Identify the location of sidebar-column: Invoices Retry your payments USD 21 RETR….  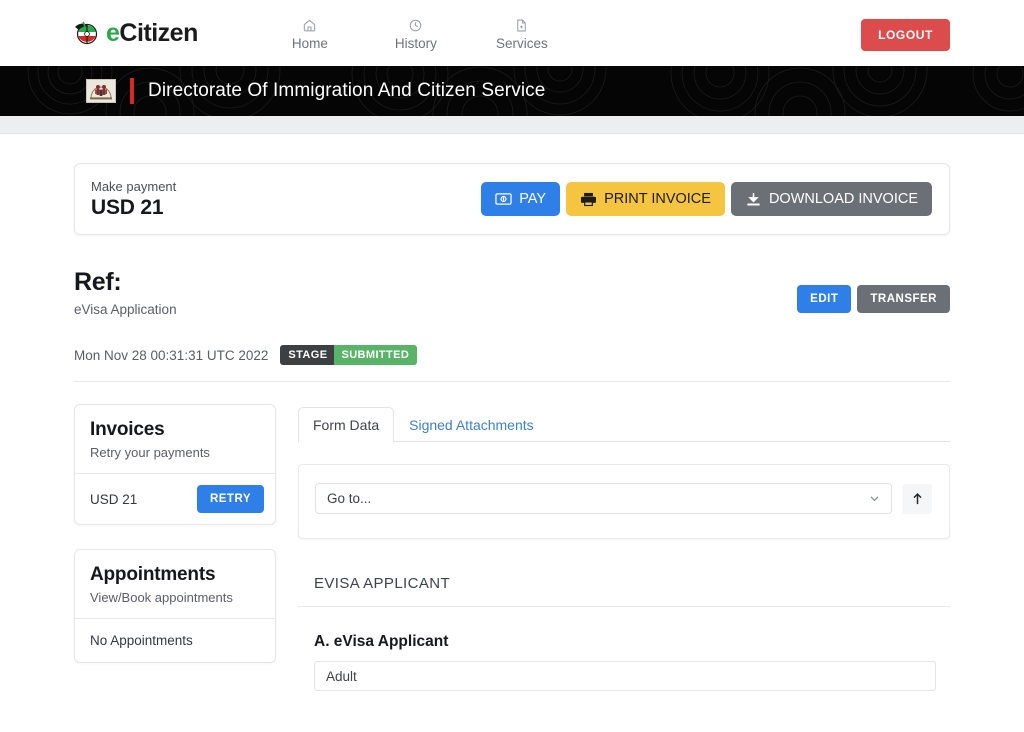
(175, 533).